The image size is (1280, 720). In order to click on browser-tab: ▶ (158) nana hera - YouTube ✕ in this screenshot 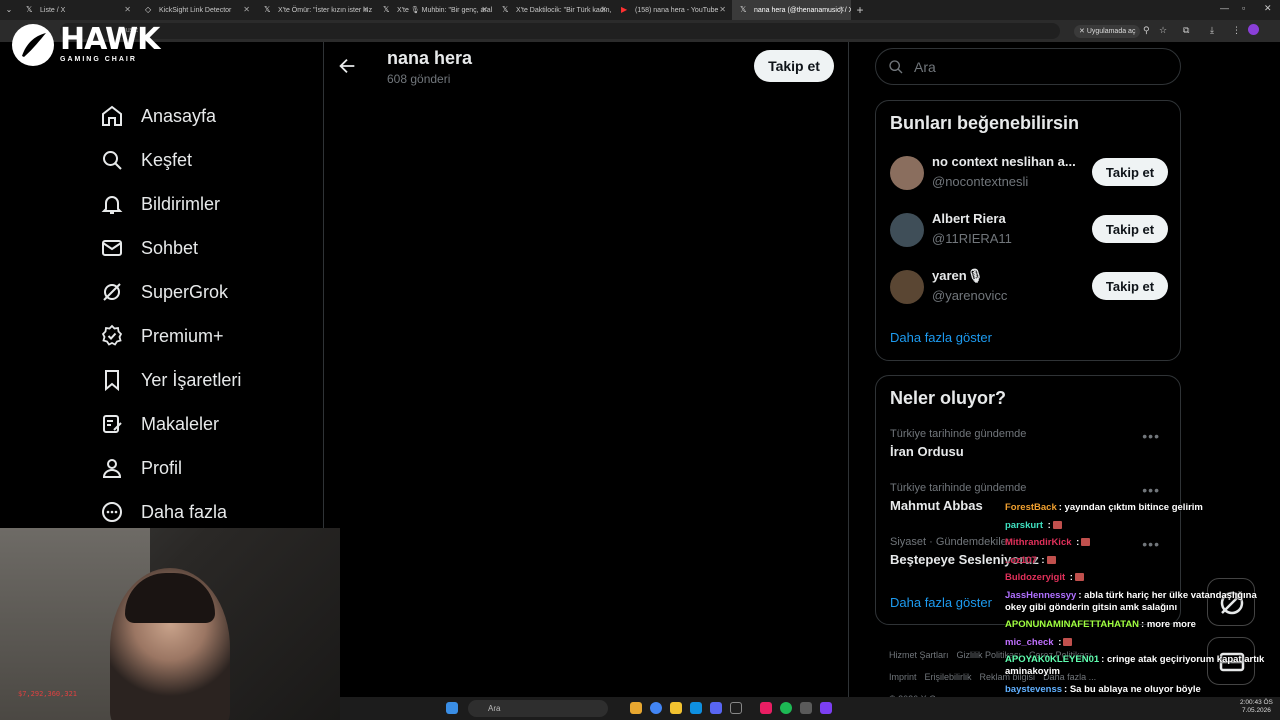, I will do `click(672, 10)`.